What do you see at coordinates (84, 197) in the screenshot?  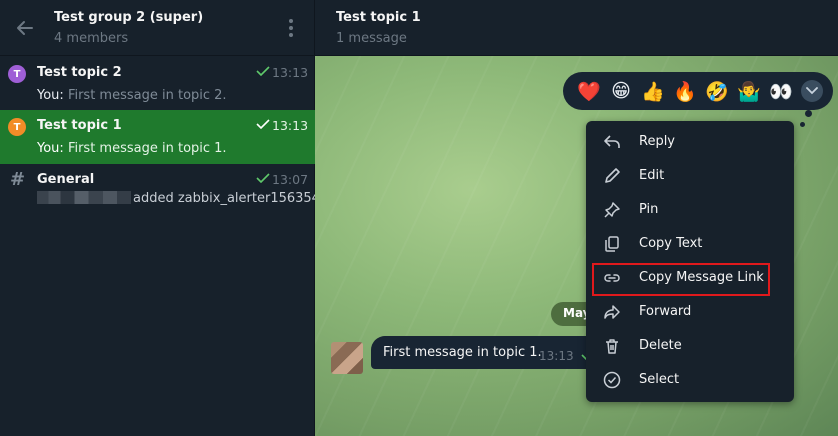 I see `redacted-username` at bounding box center [84, 197].